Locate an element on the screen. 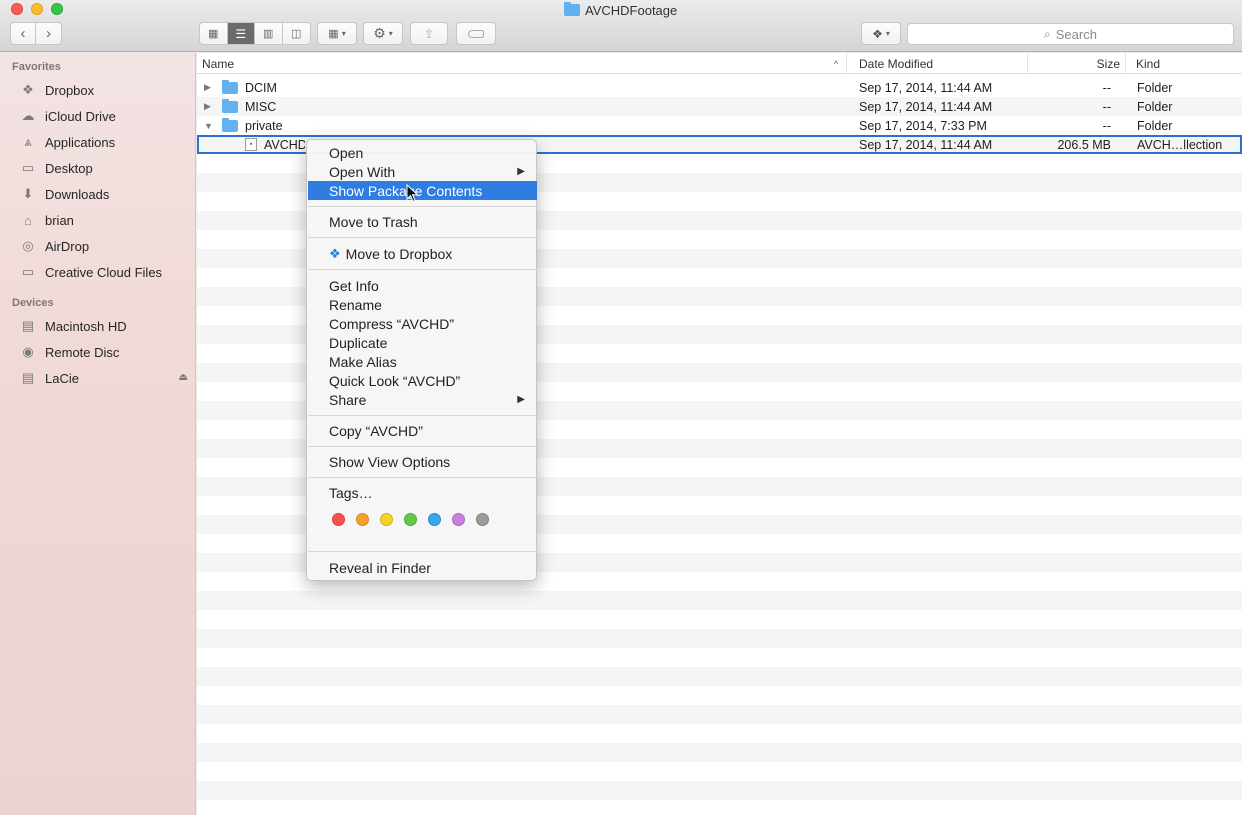 The image size is (1242, 815). menu-item-show-package-contents: Show Package Contents is located at coordinates (422, 190).